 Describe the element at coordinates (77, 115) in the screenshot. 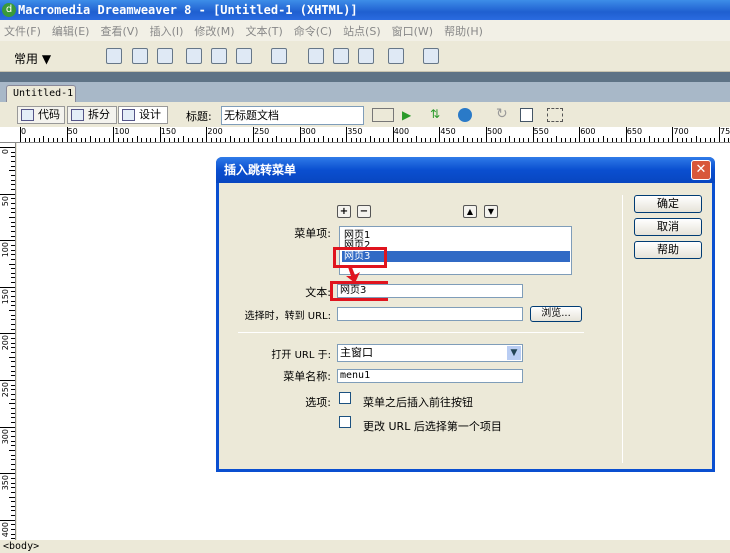

I see `split-view-icon` at that location.